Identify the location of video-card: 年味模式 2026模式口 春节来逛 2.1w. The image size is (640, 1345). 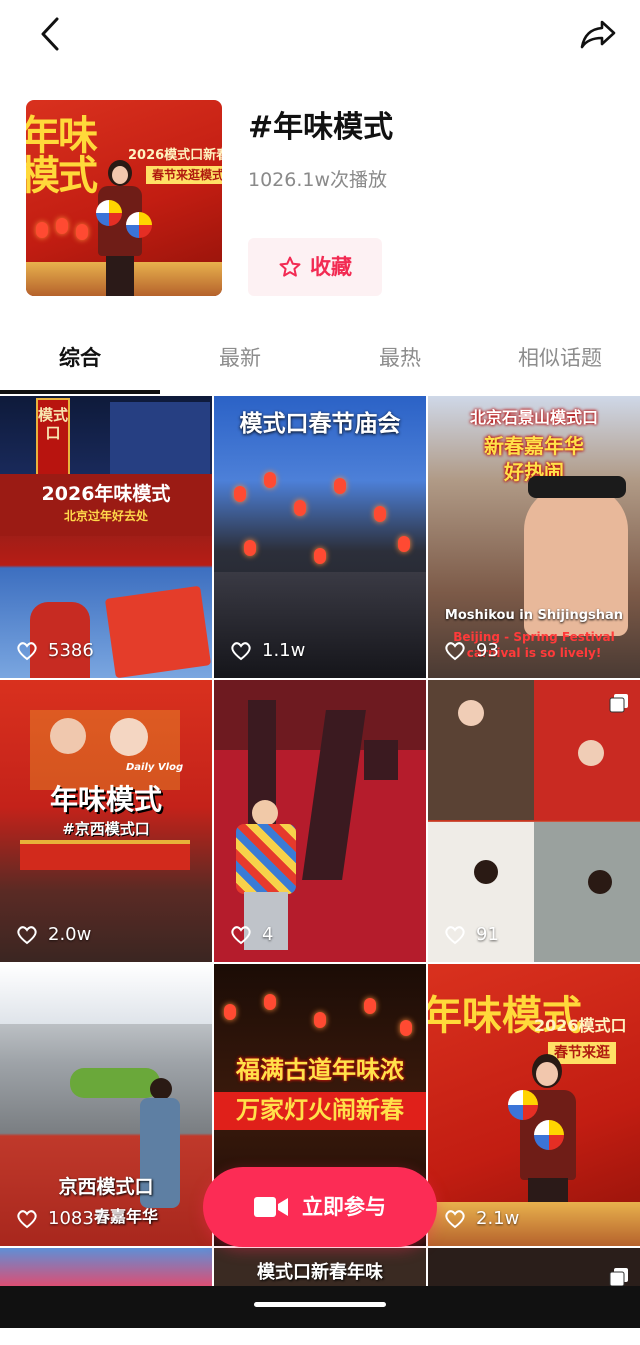
(534, 1105).